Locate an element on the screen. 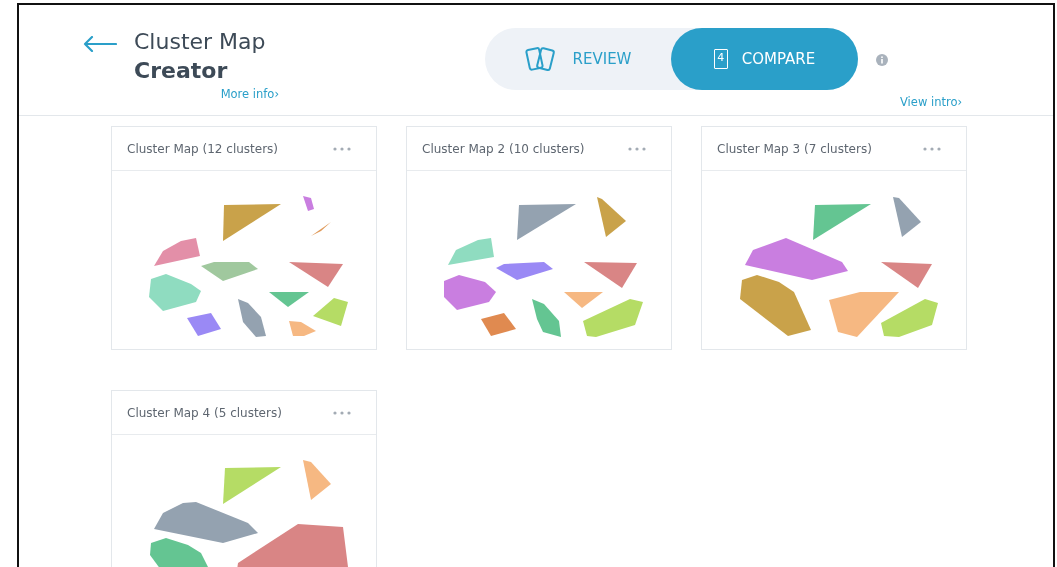 The image size is (1057, 567). card-title: Cluster Map 2 (10 clusters) is located at coordinates (503, 148).